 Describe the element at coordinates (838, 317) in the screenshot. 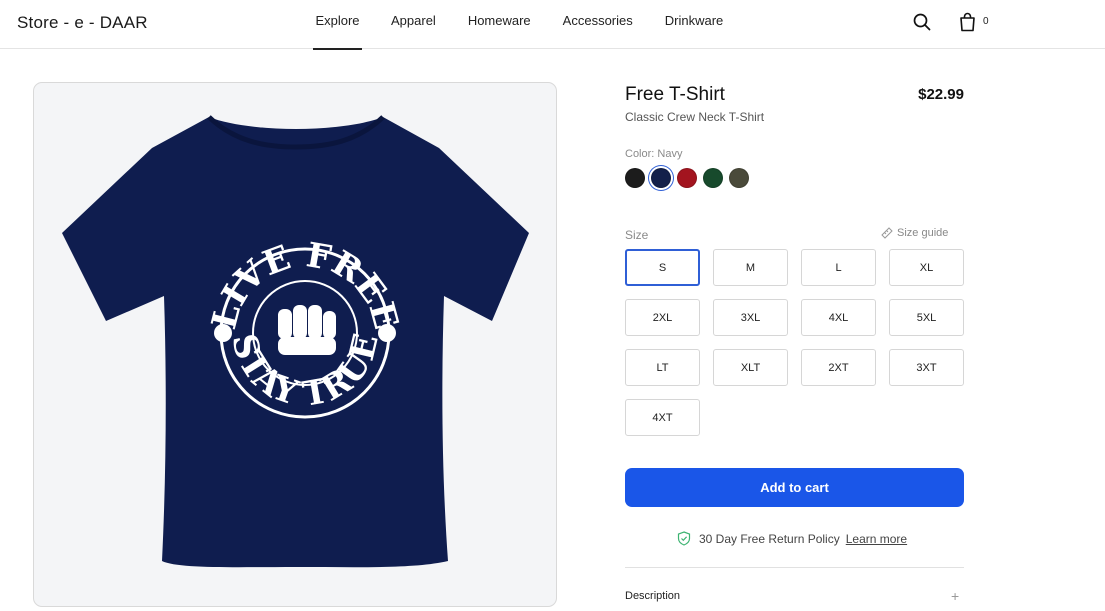

I see `size-option-4xl: 4XL` at that location.